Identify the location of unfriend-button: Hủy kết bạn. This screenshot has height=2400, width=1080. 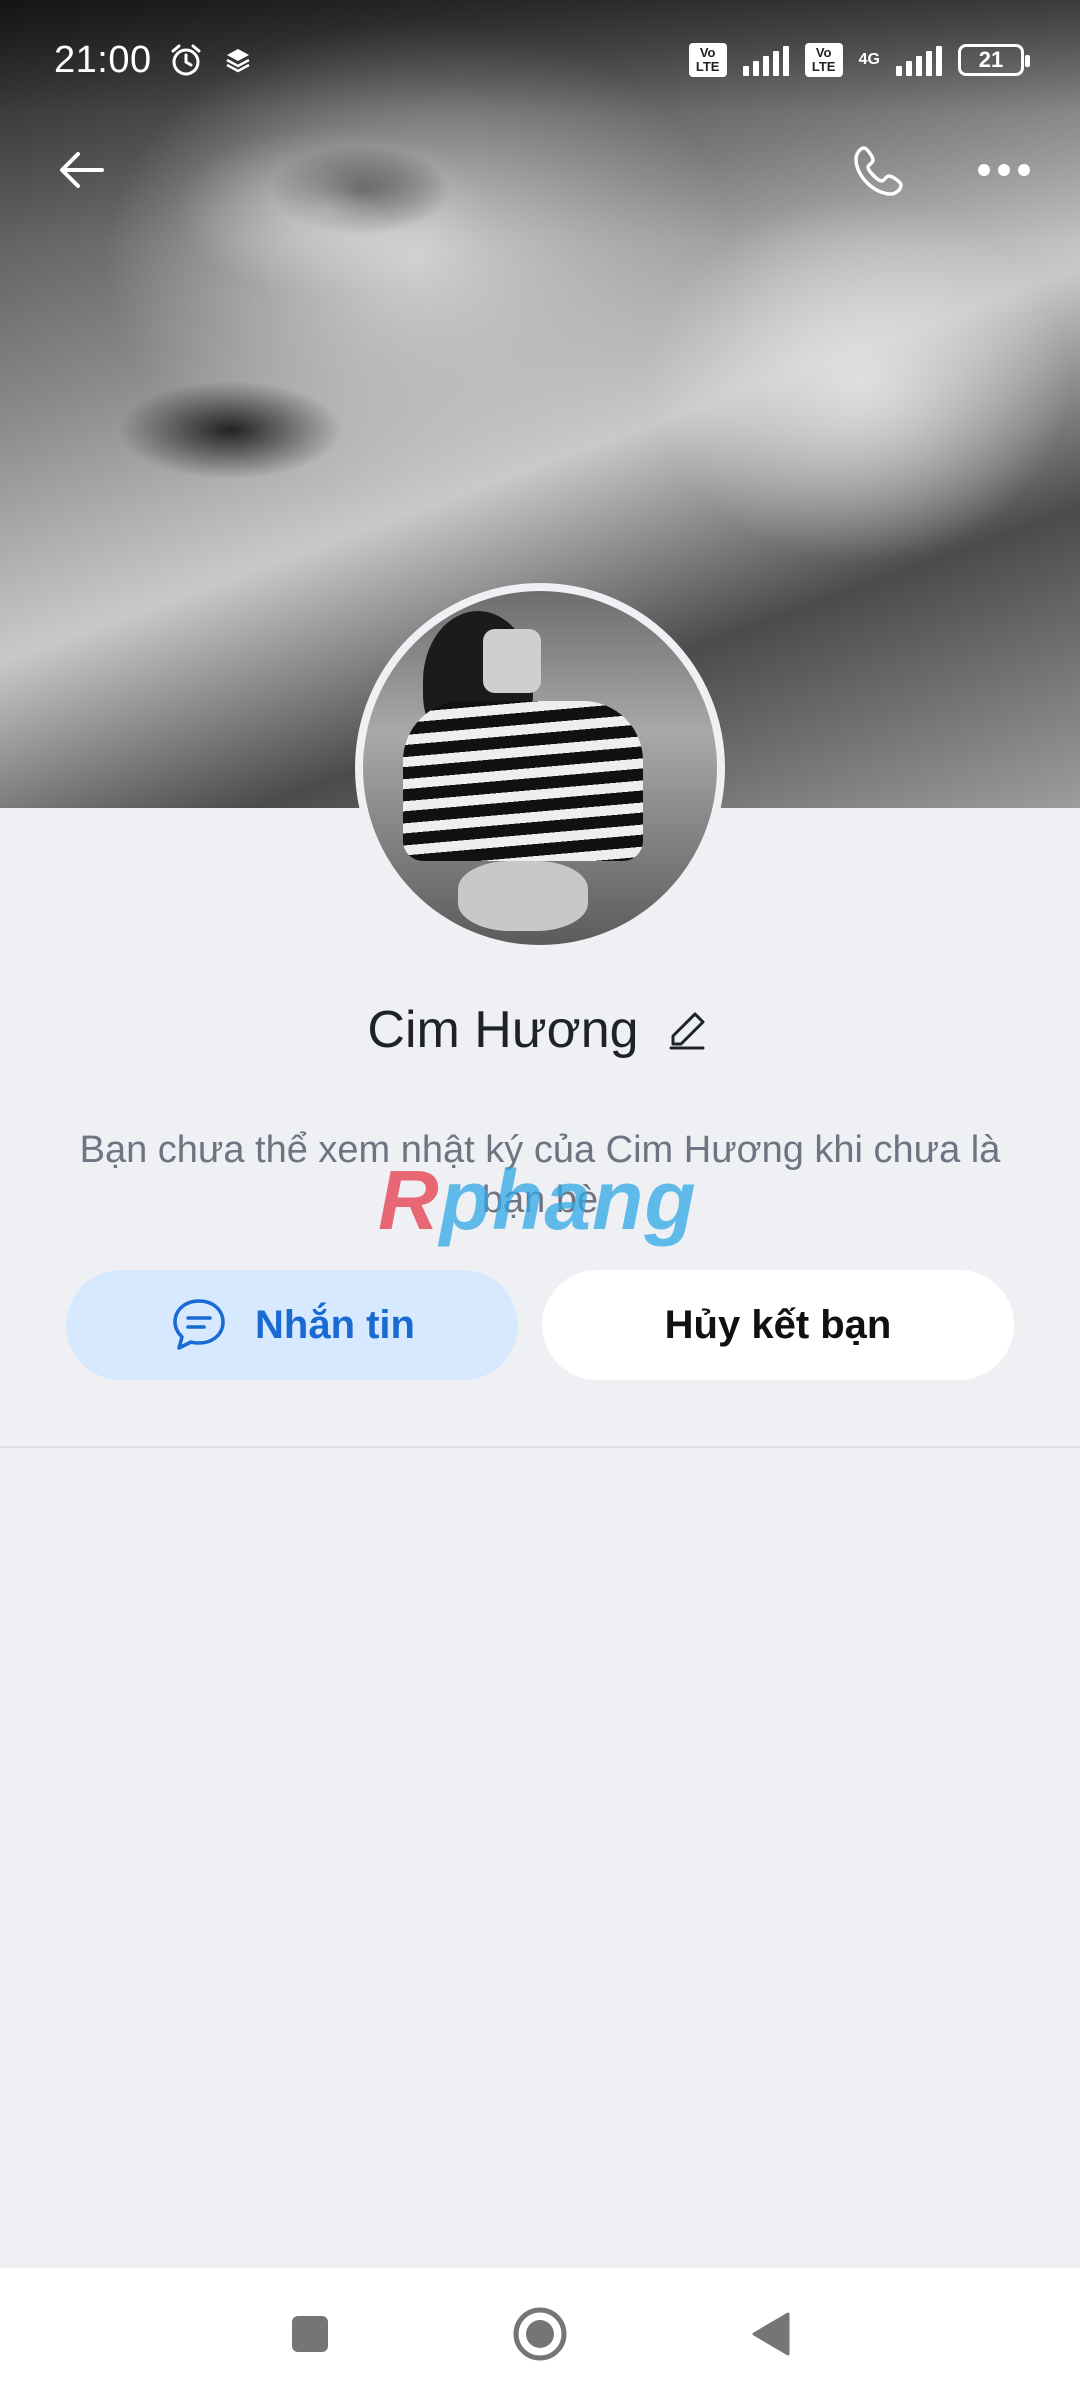
(778, 1325).